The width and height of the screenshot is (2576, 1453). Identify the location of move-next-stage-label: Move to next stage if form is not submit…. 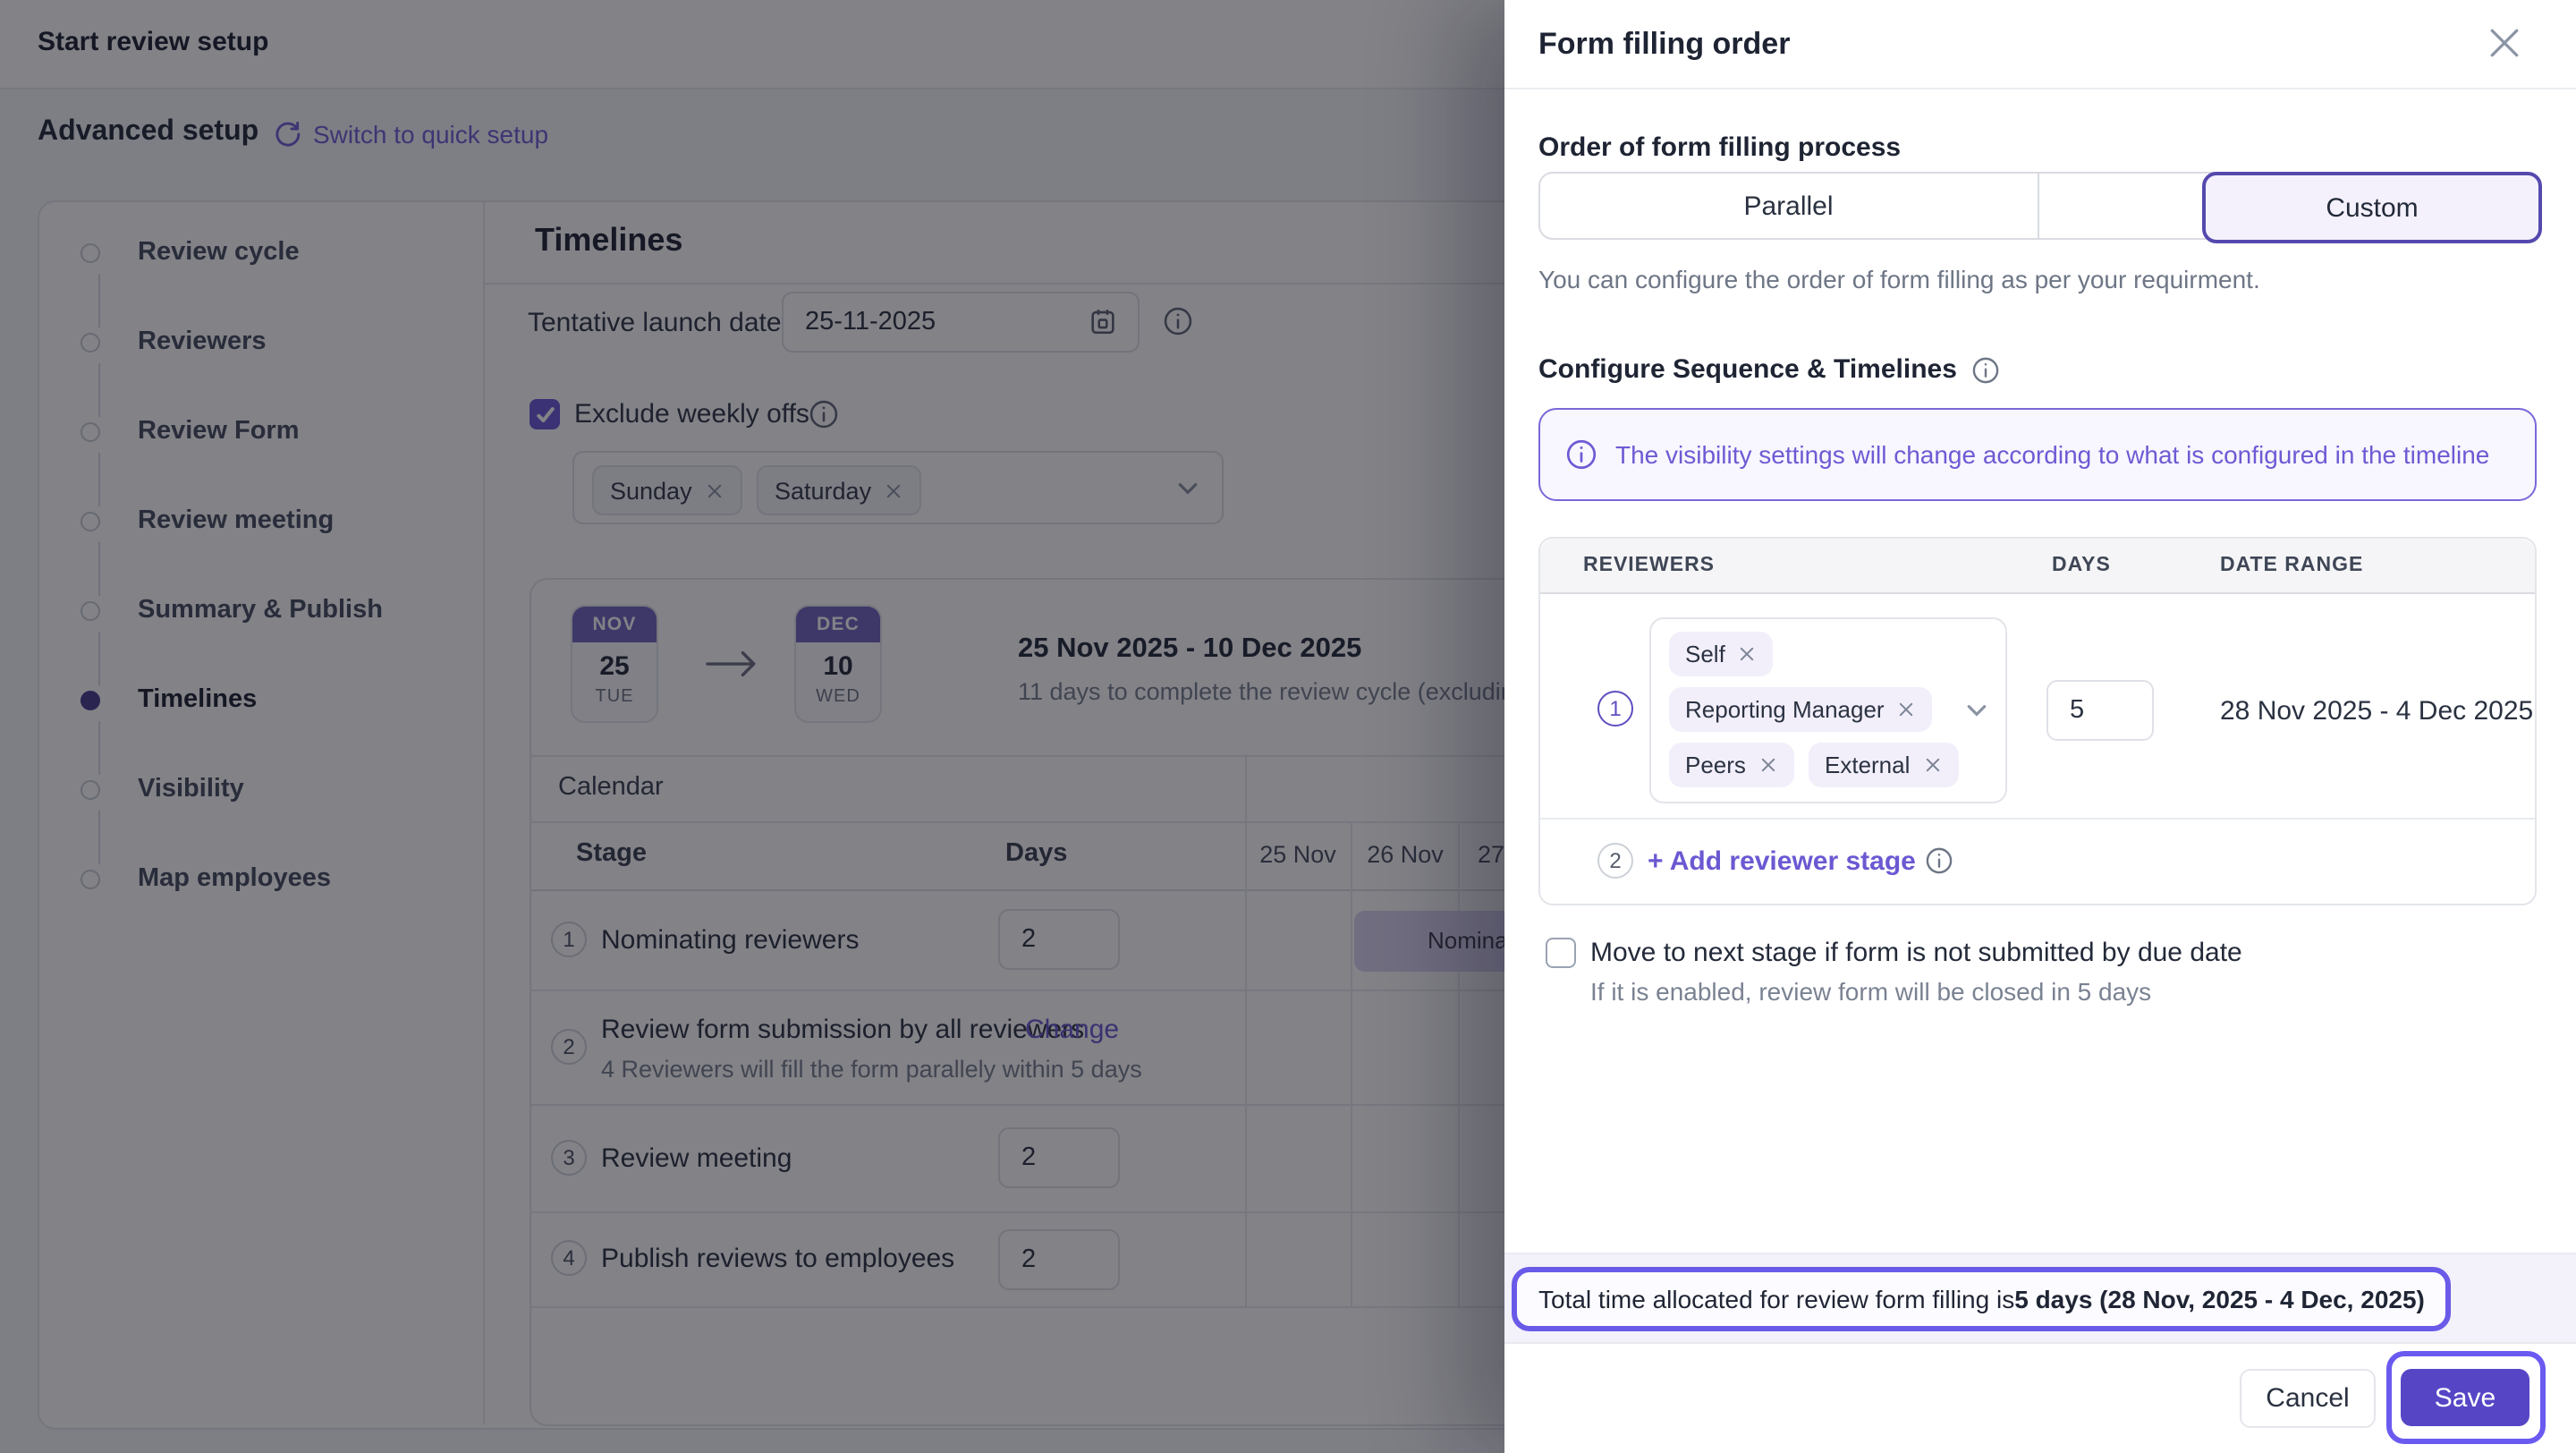
(1916, 953).